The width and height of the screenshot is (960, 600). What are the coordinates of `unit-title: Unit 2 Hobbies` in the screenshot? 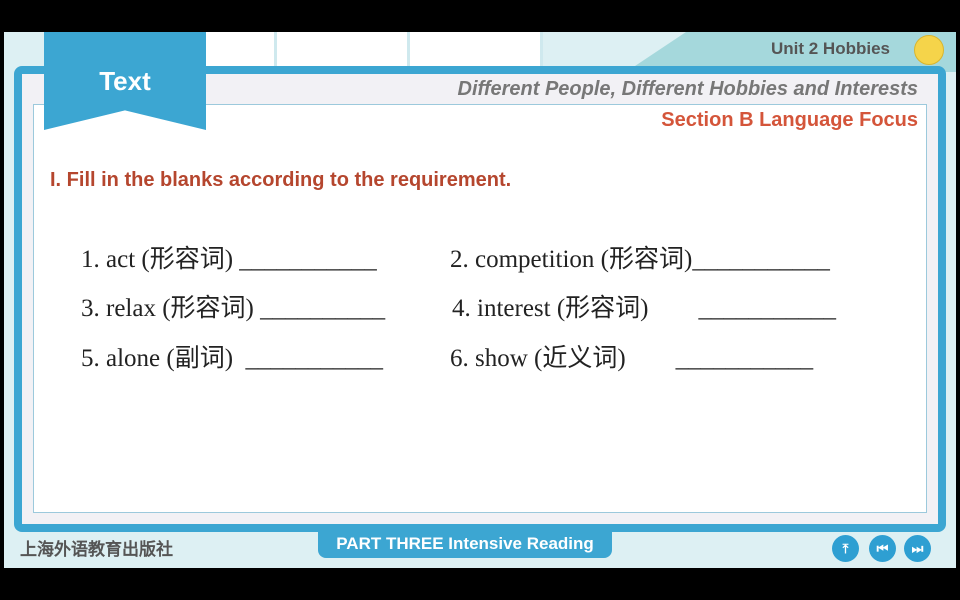 It's located at (830, 48).